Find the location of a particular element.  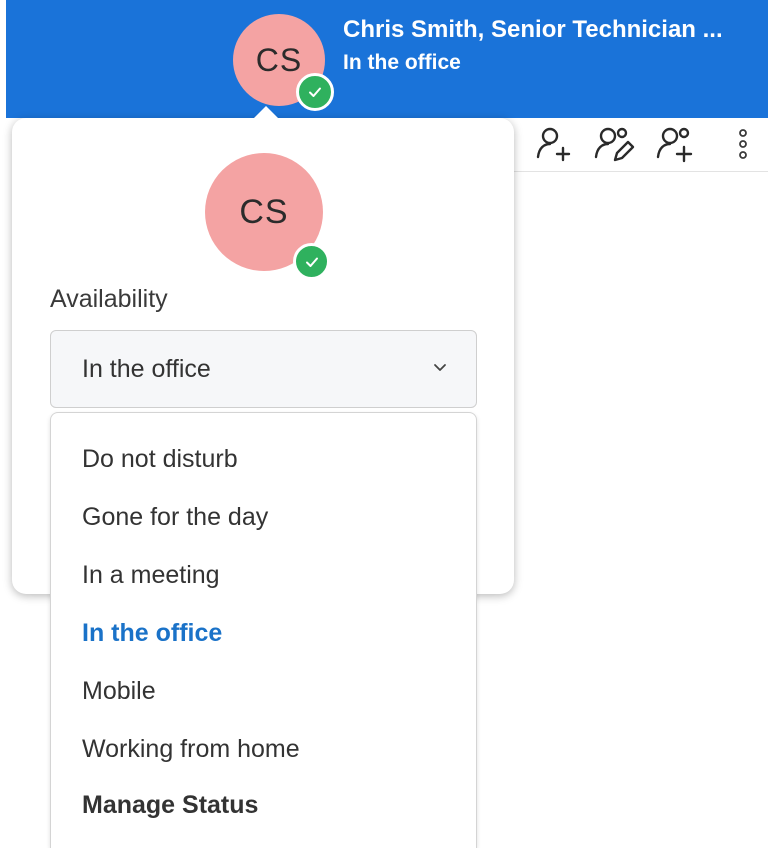

select-value: In the office is located at coordinates (146, 369).